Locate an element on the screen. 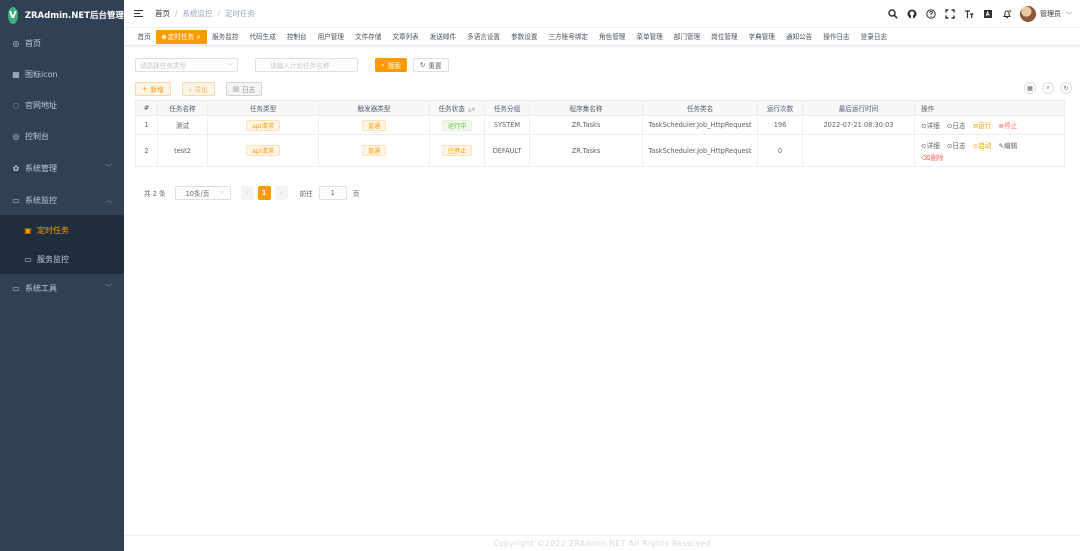 Image resolution: width=1080 pixels, height=551 pixels. add-button: + 新增 is located at coordinates (153, 89).